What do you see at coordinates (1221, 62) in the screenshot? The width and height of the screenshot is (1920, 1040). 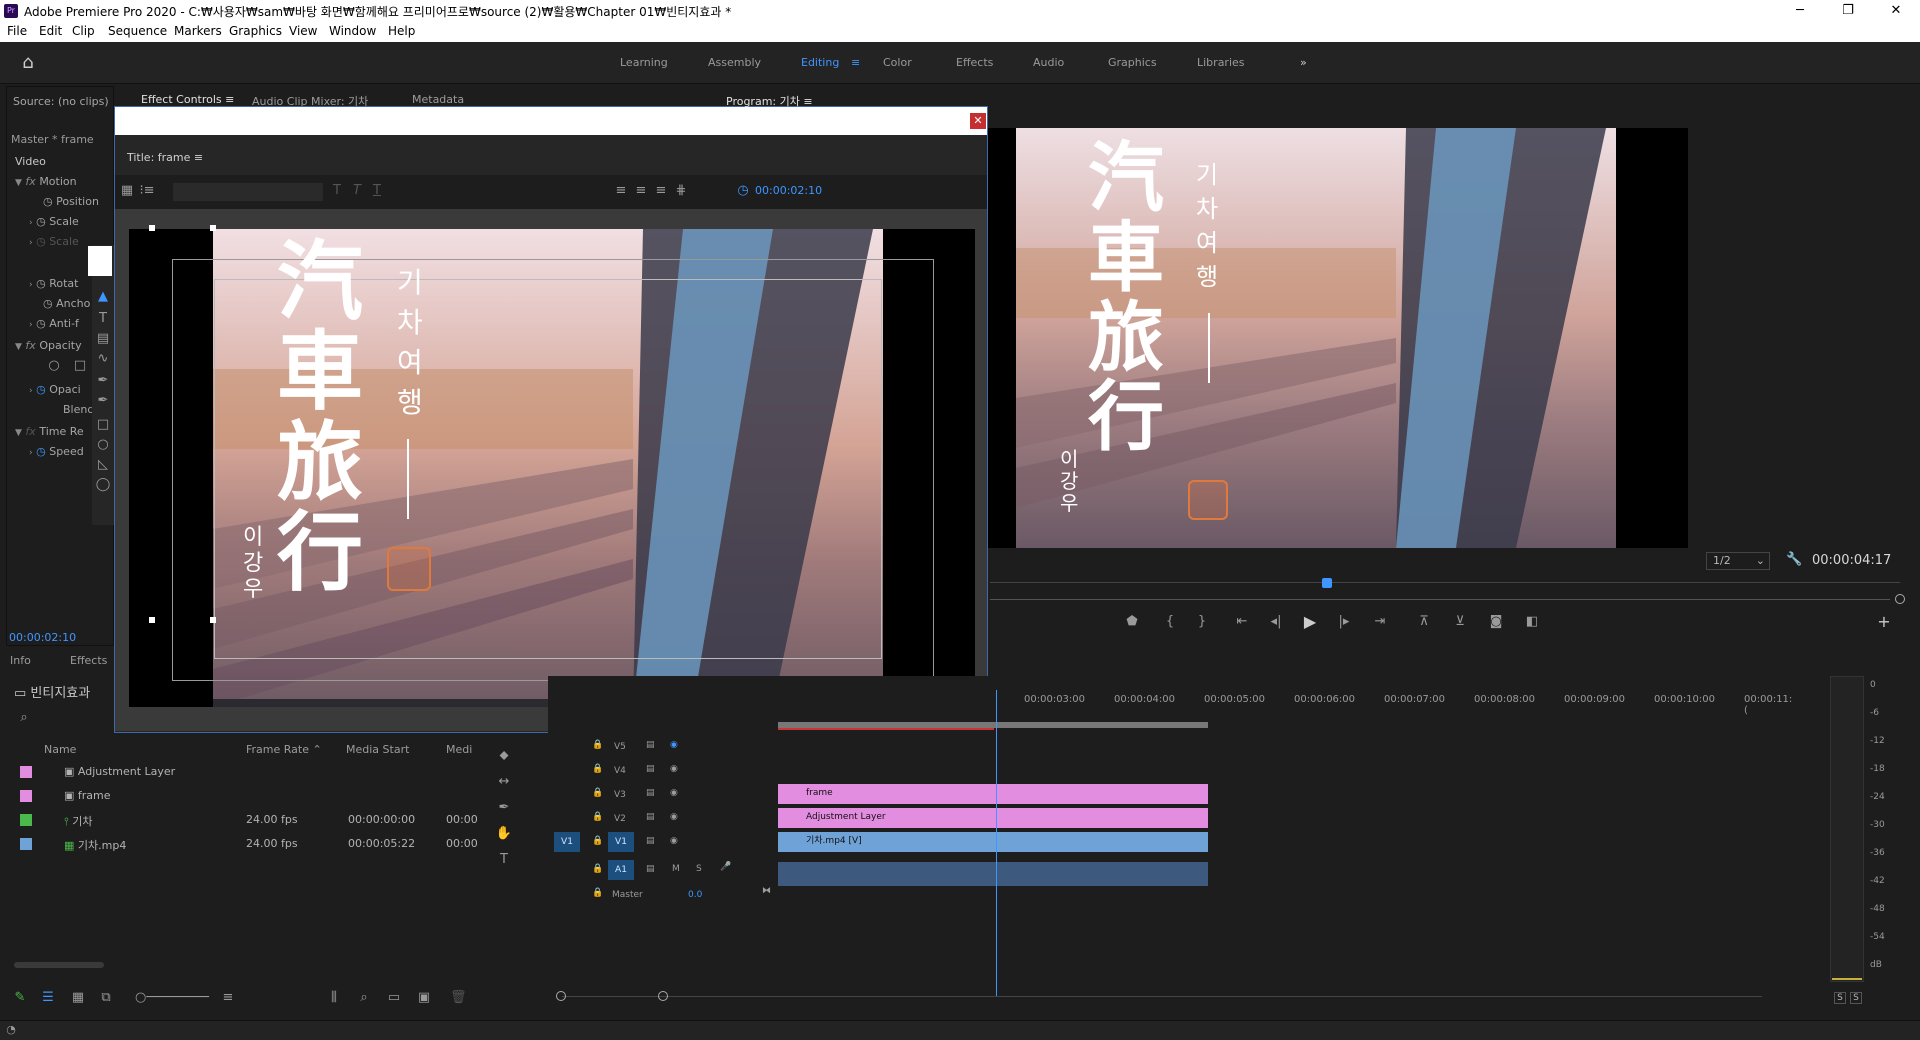 I see `workspace-libraries: Libraries` at bounding box center [1221, 62].